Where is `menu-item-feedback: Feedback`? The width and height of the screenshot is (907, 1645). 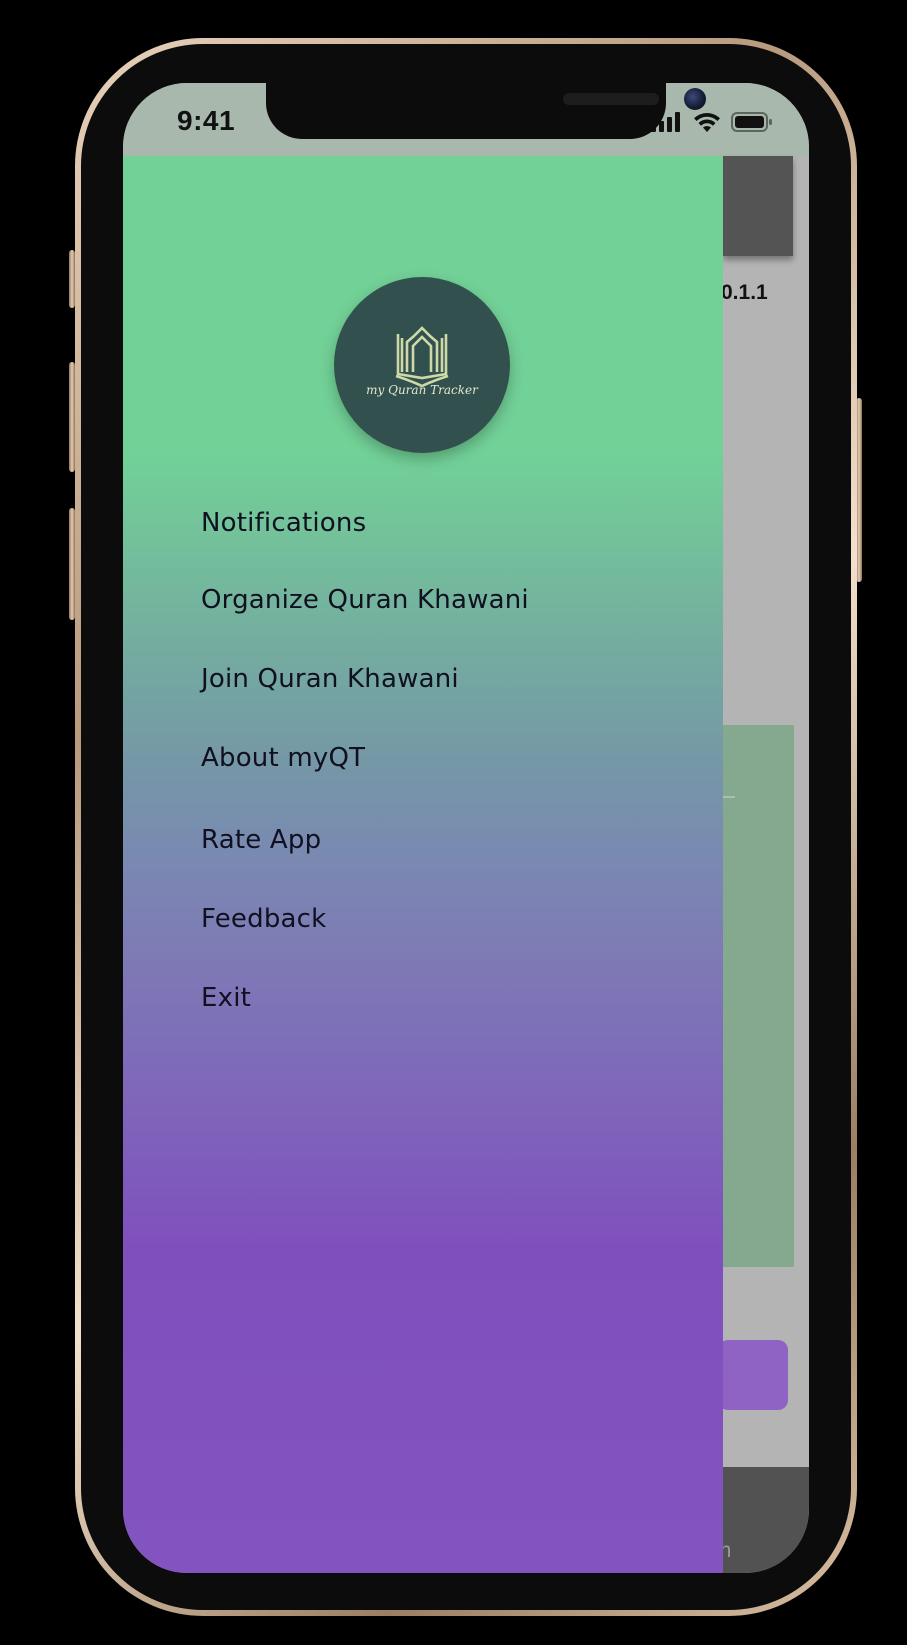 menu-item-feedback: Feedback is located at coordinates (263, 919).